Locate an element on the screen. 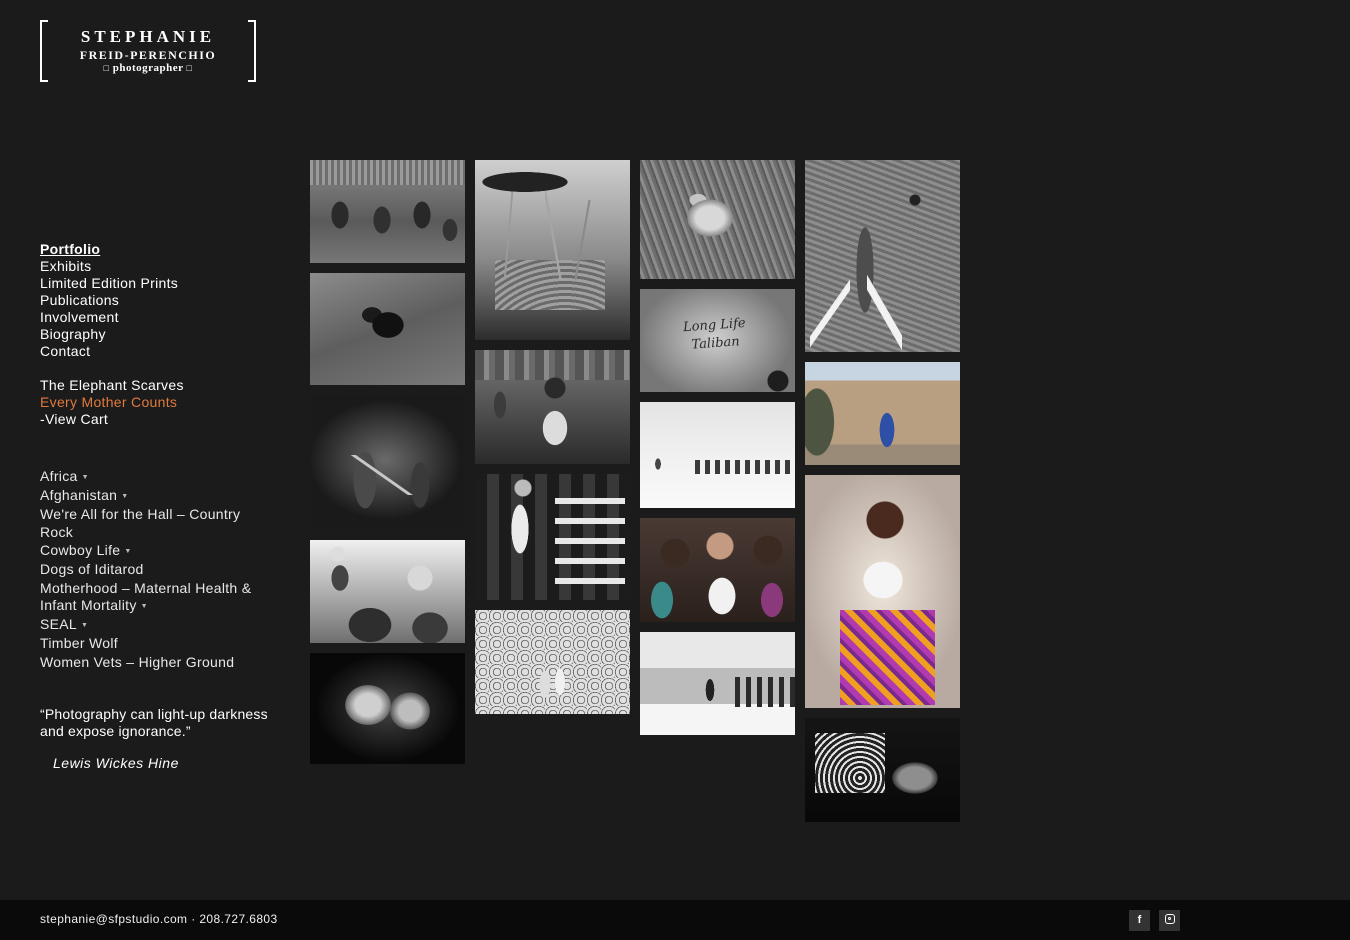 This screenshot has height=940, width=1350. thumbnail-girls-group is located at coordinates (717, 570).